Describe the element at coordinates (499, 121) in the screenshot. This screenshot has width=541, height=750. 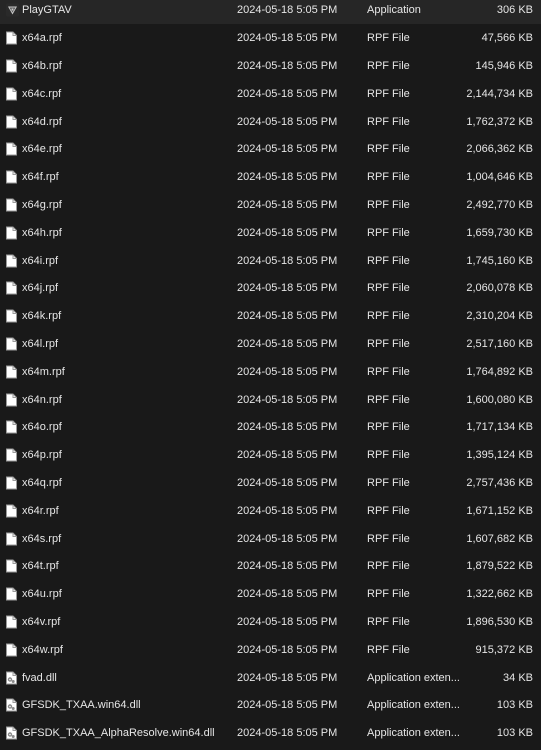
I see `file-size: 1,762,372 KB` at that location.